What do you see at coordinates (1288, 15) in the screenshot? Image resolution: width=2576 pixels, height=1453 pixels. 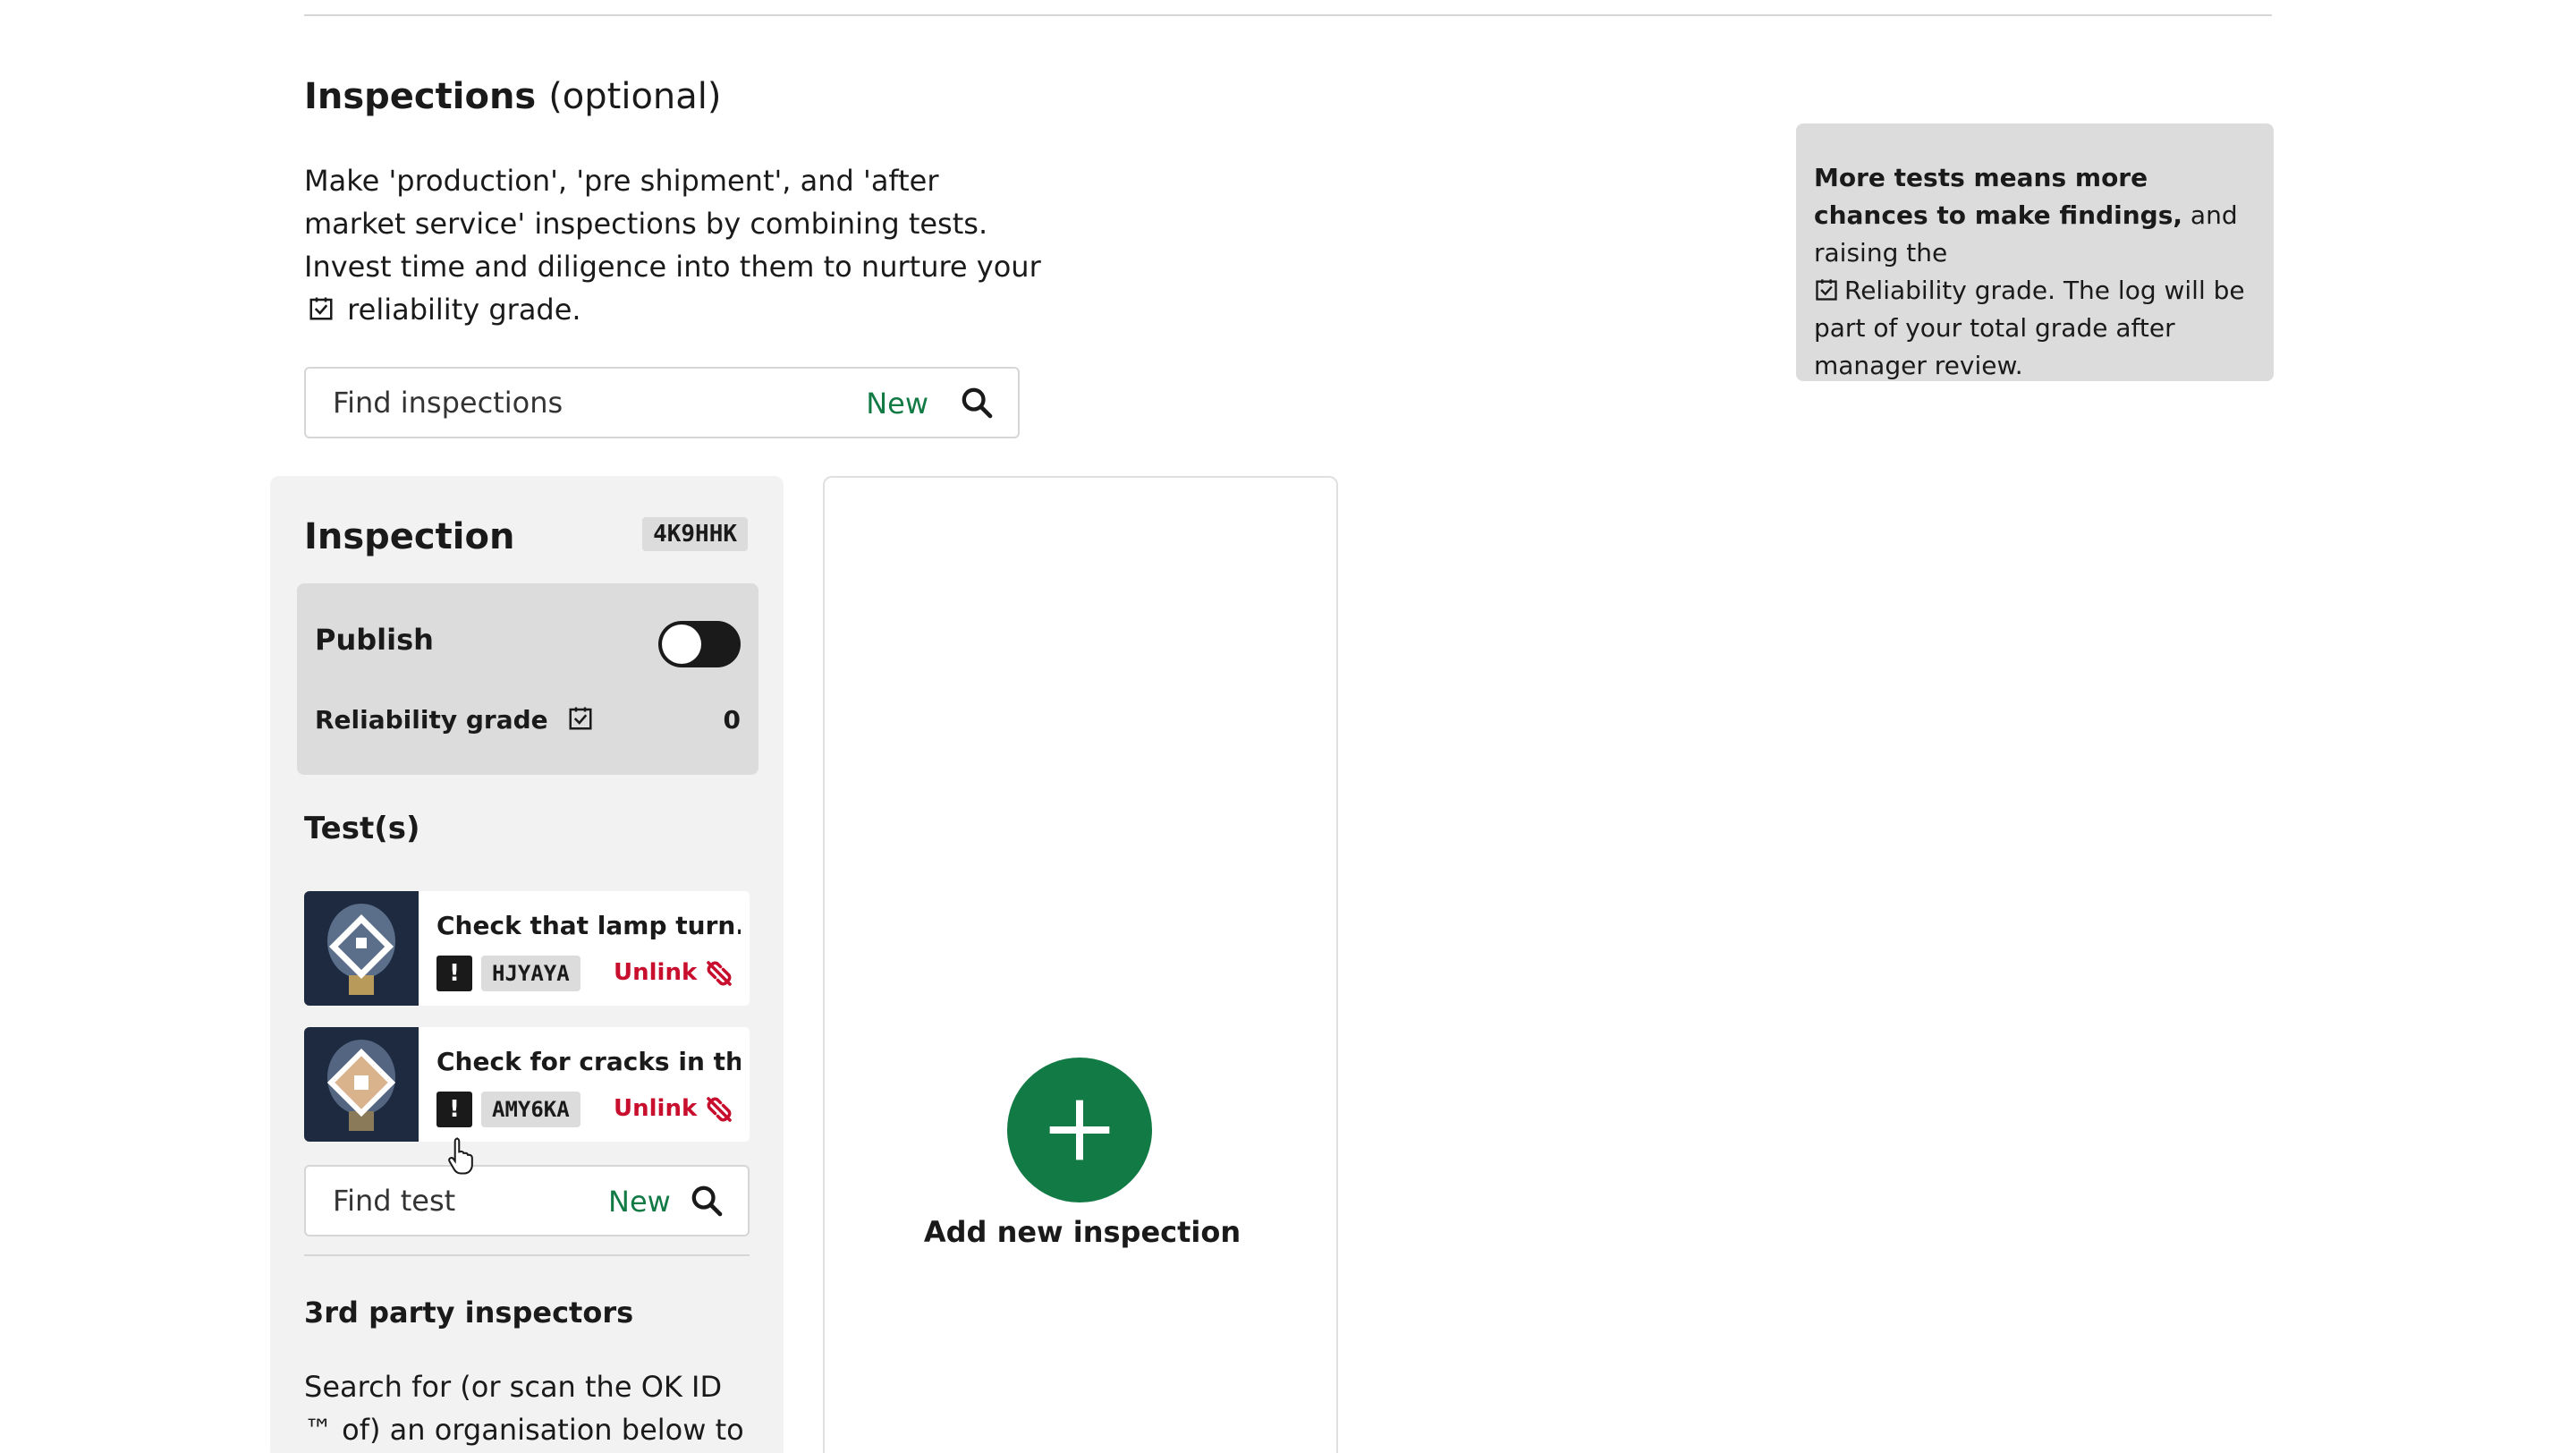 I see `top-divider` at bounding box center [1288, 15].